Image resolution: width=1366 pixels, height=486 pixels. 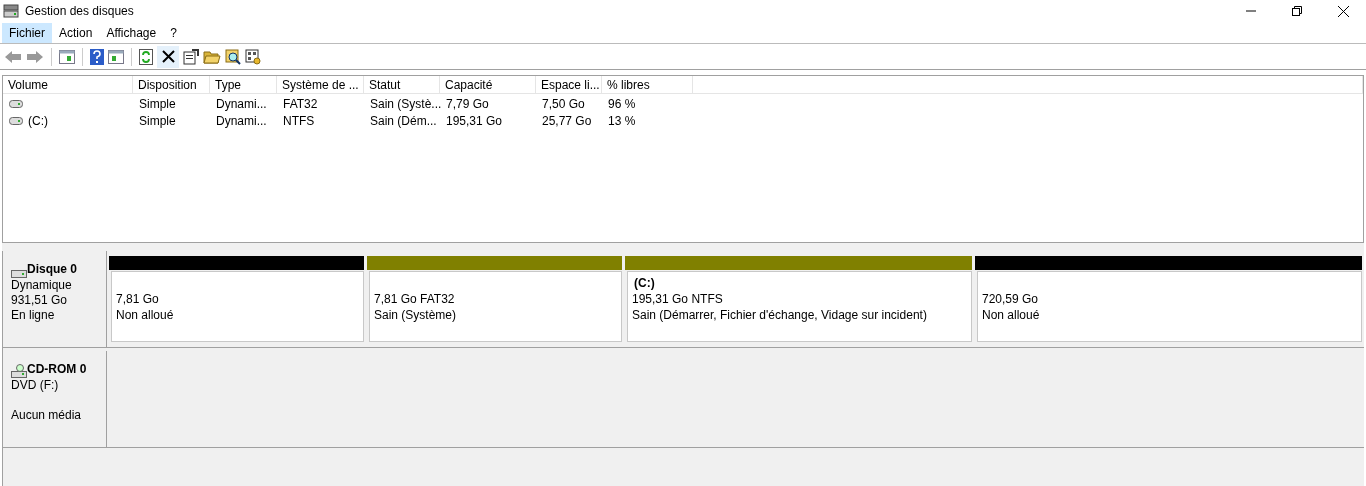 What do you see at coordinates (191, 56) in the screenshot?
I see `properties-icon` at bounding box center [191, 56].